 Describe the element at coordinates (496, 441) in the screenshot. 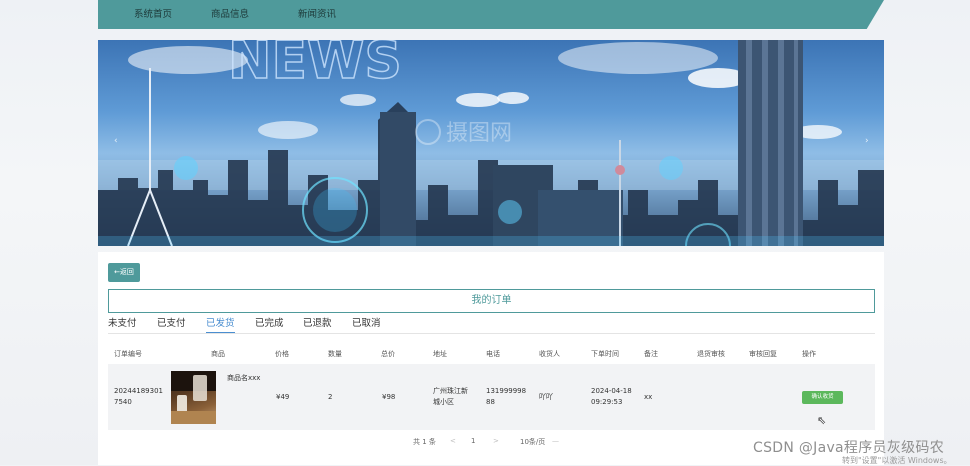

I see `pagination-next-icon: >` at that location.